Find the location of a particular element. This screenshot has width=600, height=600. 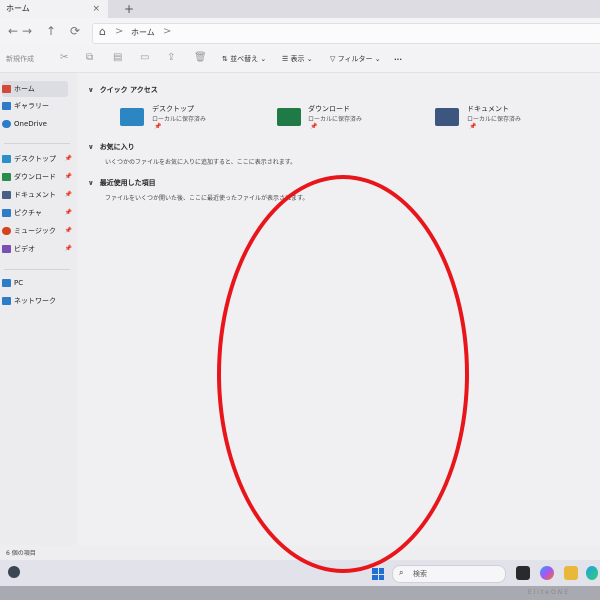

sidebar-item-network: ネットワーク is located at coordinates (35, 301).